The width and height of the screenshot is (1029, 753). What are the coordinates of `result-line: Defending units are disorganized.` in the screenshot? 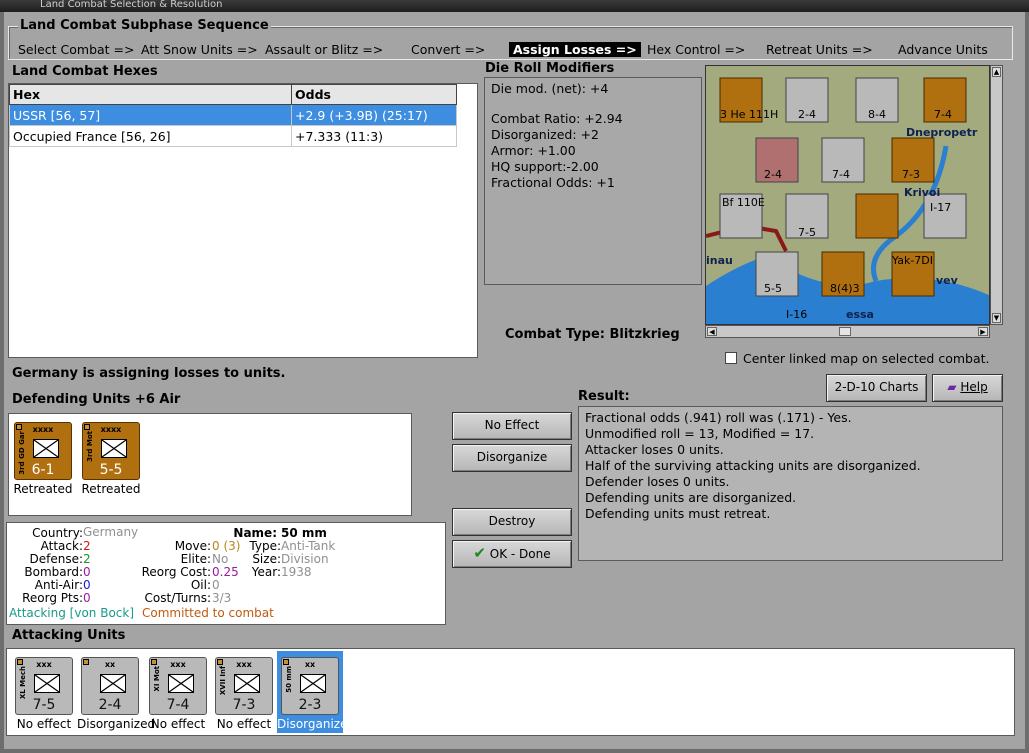 It's located at (691, 497).